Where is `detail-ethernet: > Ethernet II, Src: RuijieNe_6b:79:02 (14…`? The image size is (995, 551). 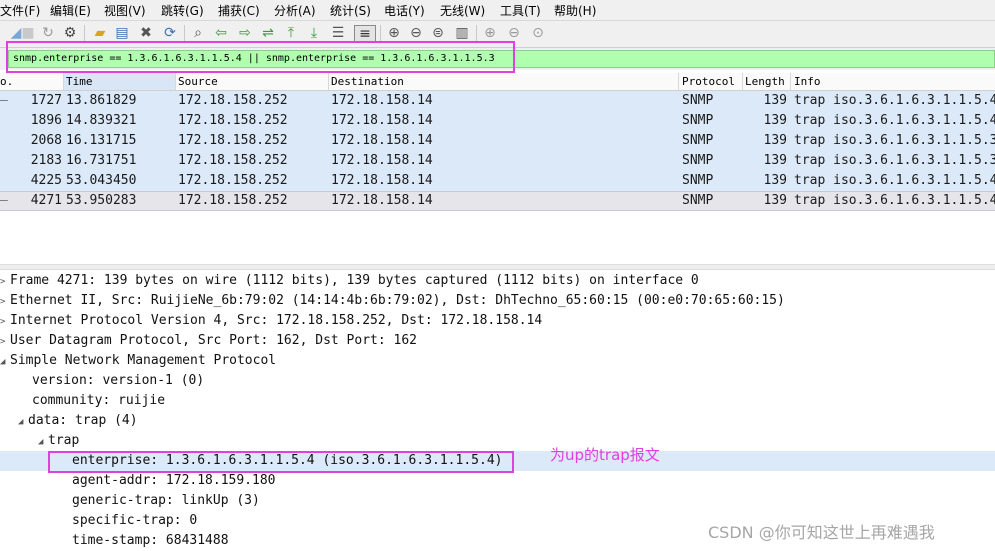 detail-ethernet: > Ethernet II, Src: RuijieNe_6b:79:02 (14… is located at coordinates (392, 301).